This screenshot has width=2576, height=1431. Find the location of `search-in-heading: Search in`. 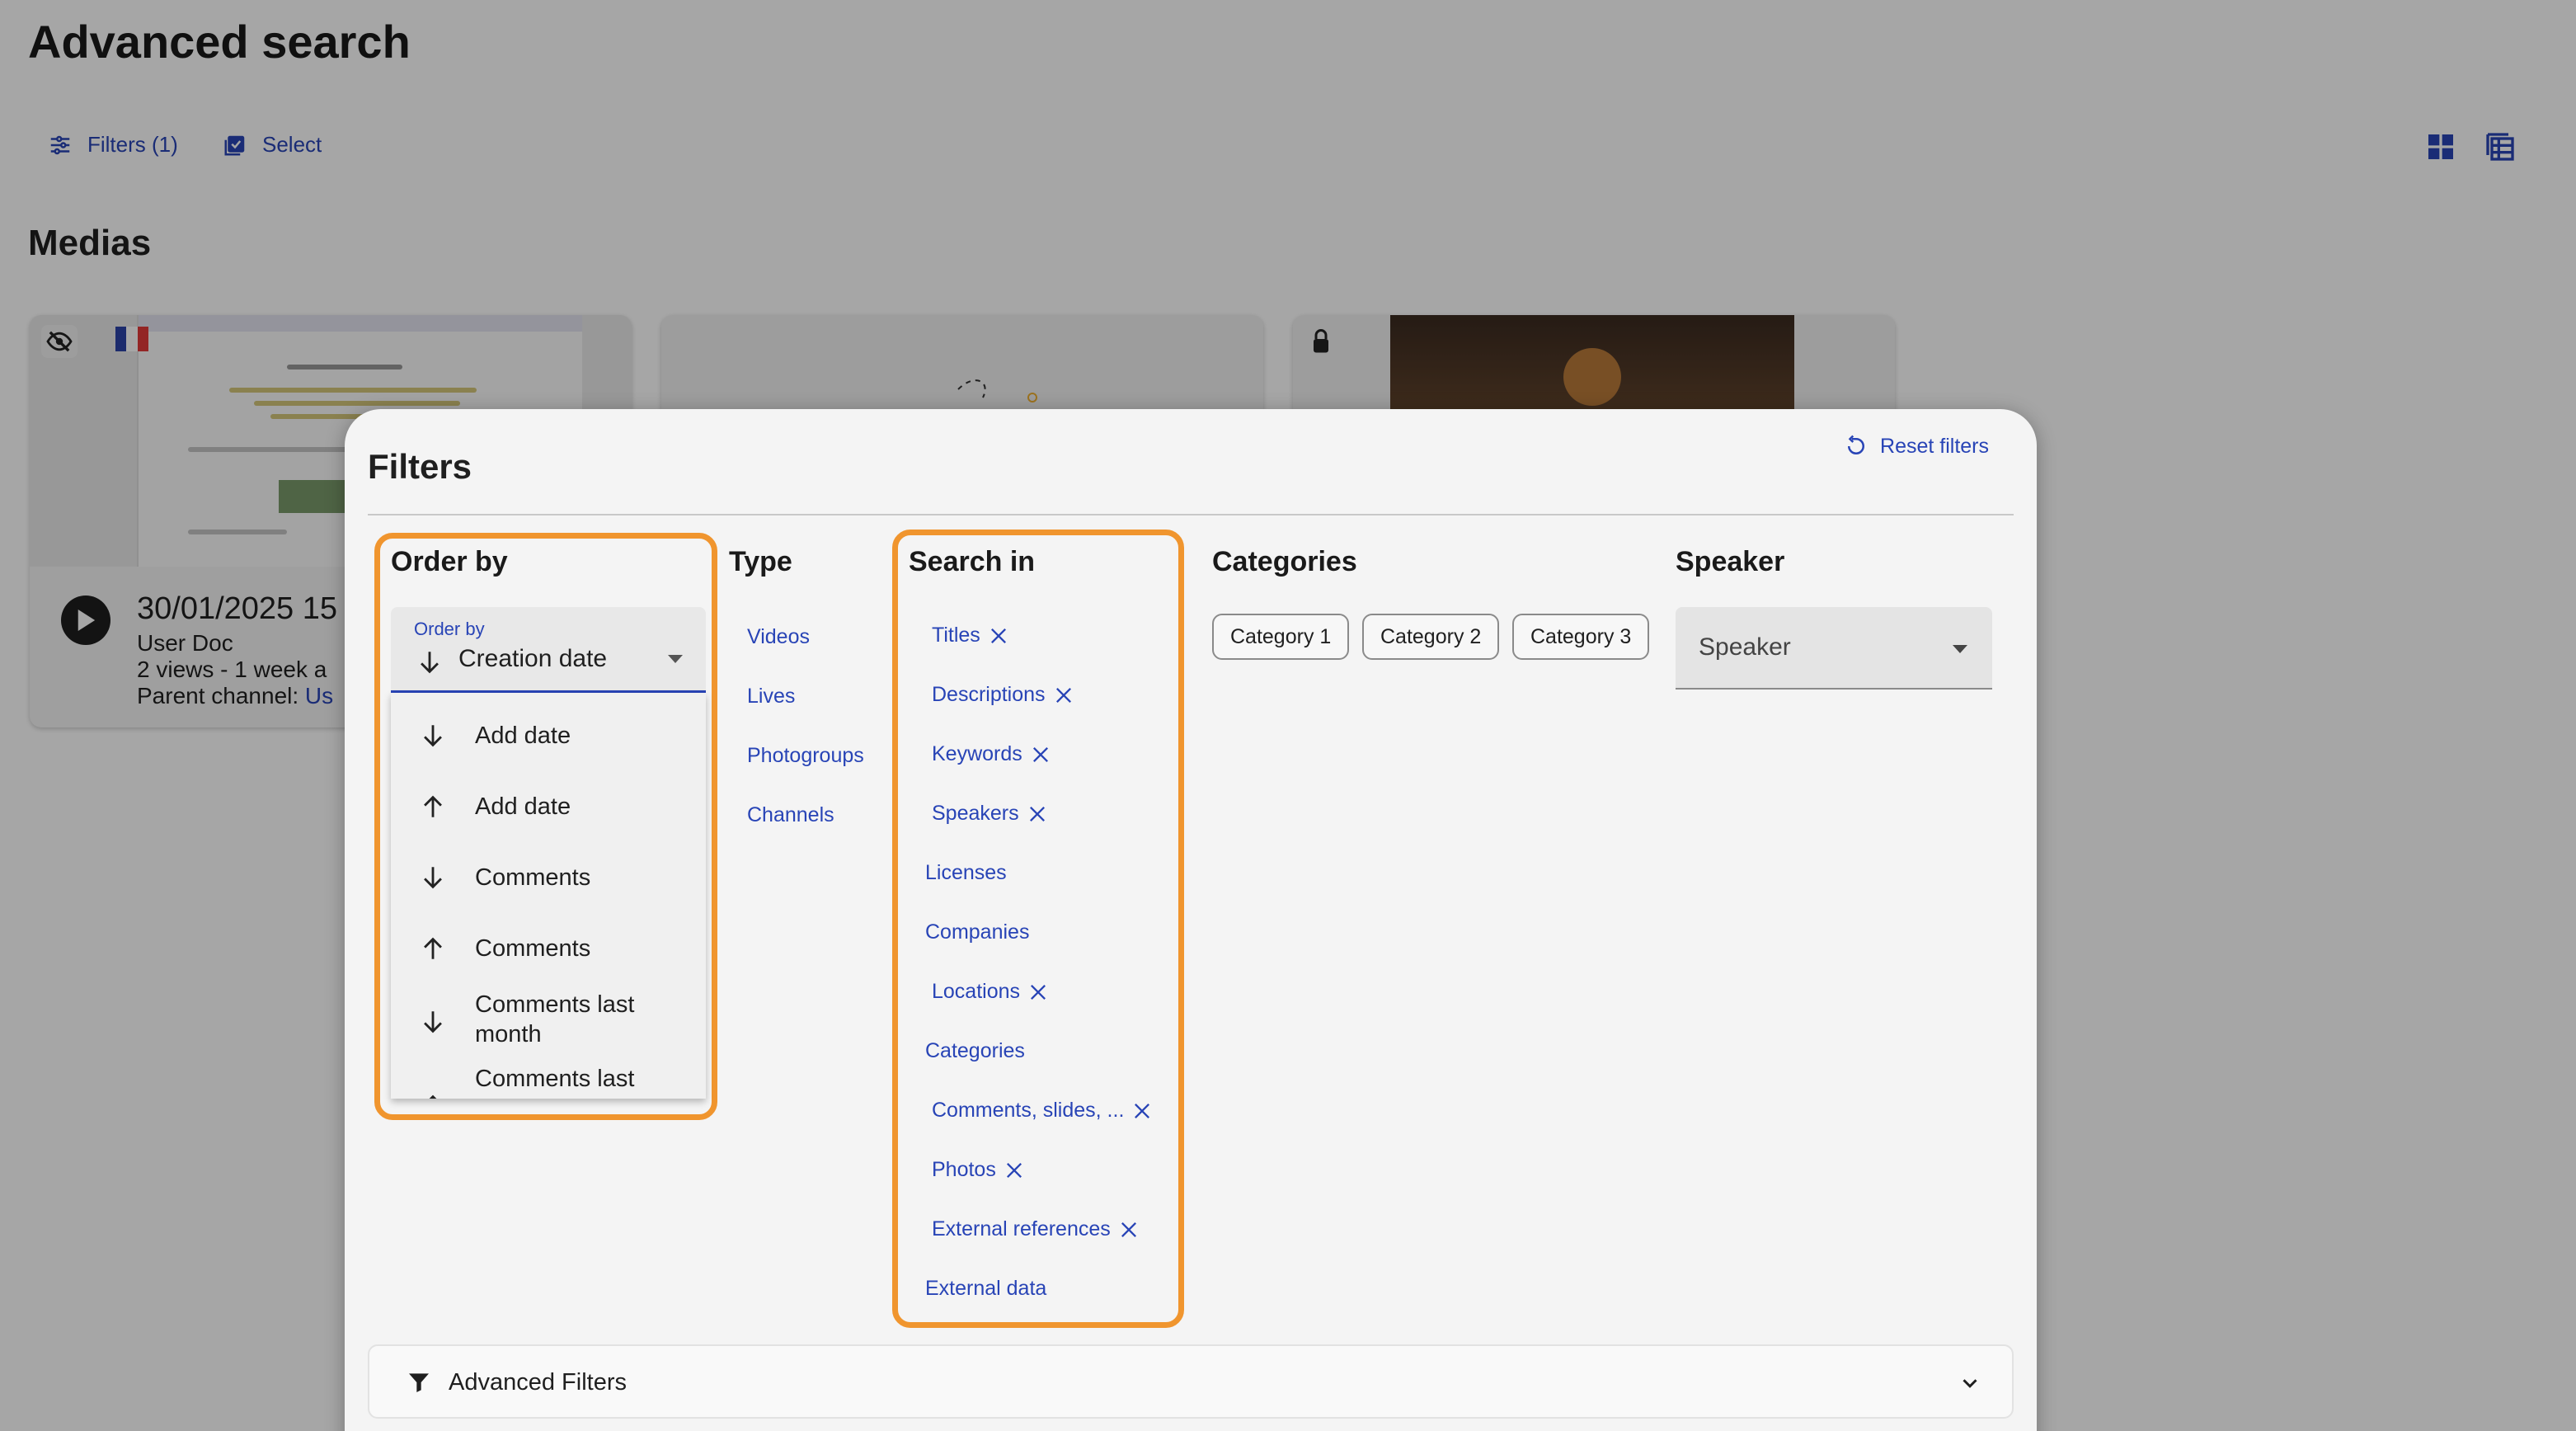

search-in-heading: Search in is located at coordinates (972, 562).